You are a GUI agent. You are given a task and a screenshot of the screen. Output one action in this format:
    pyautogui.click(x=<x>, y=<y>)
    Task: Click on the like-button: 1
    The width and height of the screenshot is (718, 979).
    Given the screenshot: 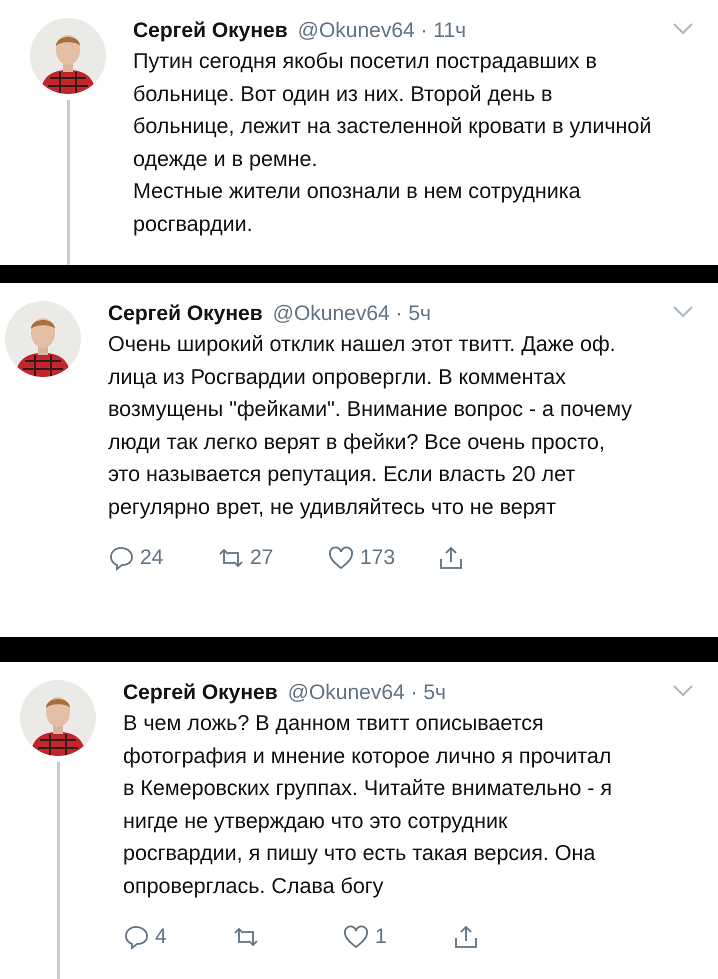 What is the action you would take?
    pyautogui.click(x=393, y=937)
    